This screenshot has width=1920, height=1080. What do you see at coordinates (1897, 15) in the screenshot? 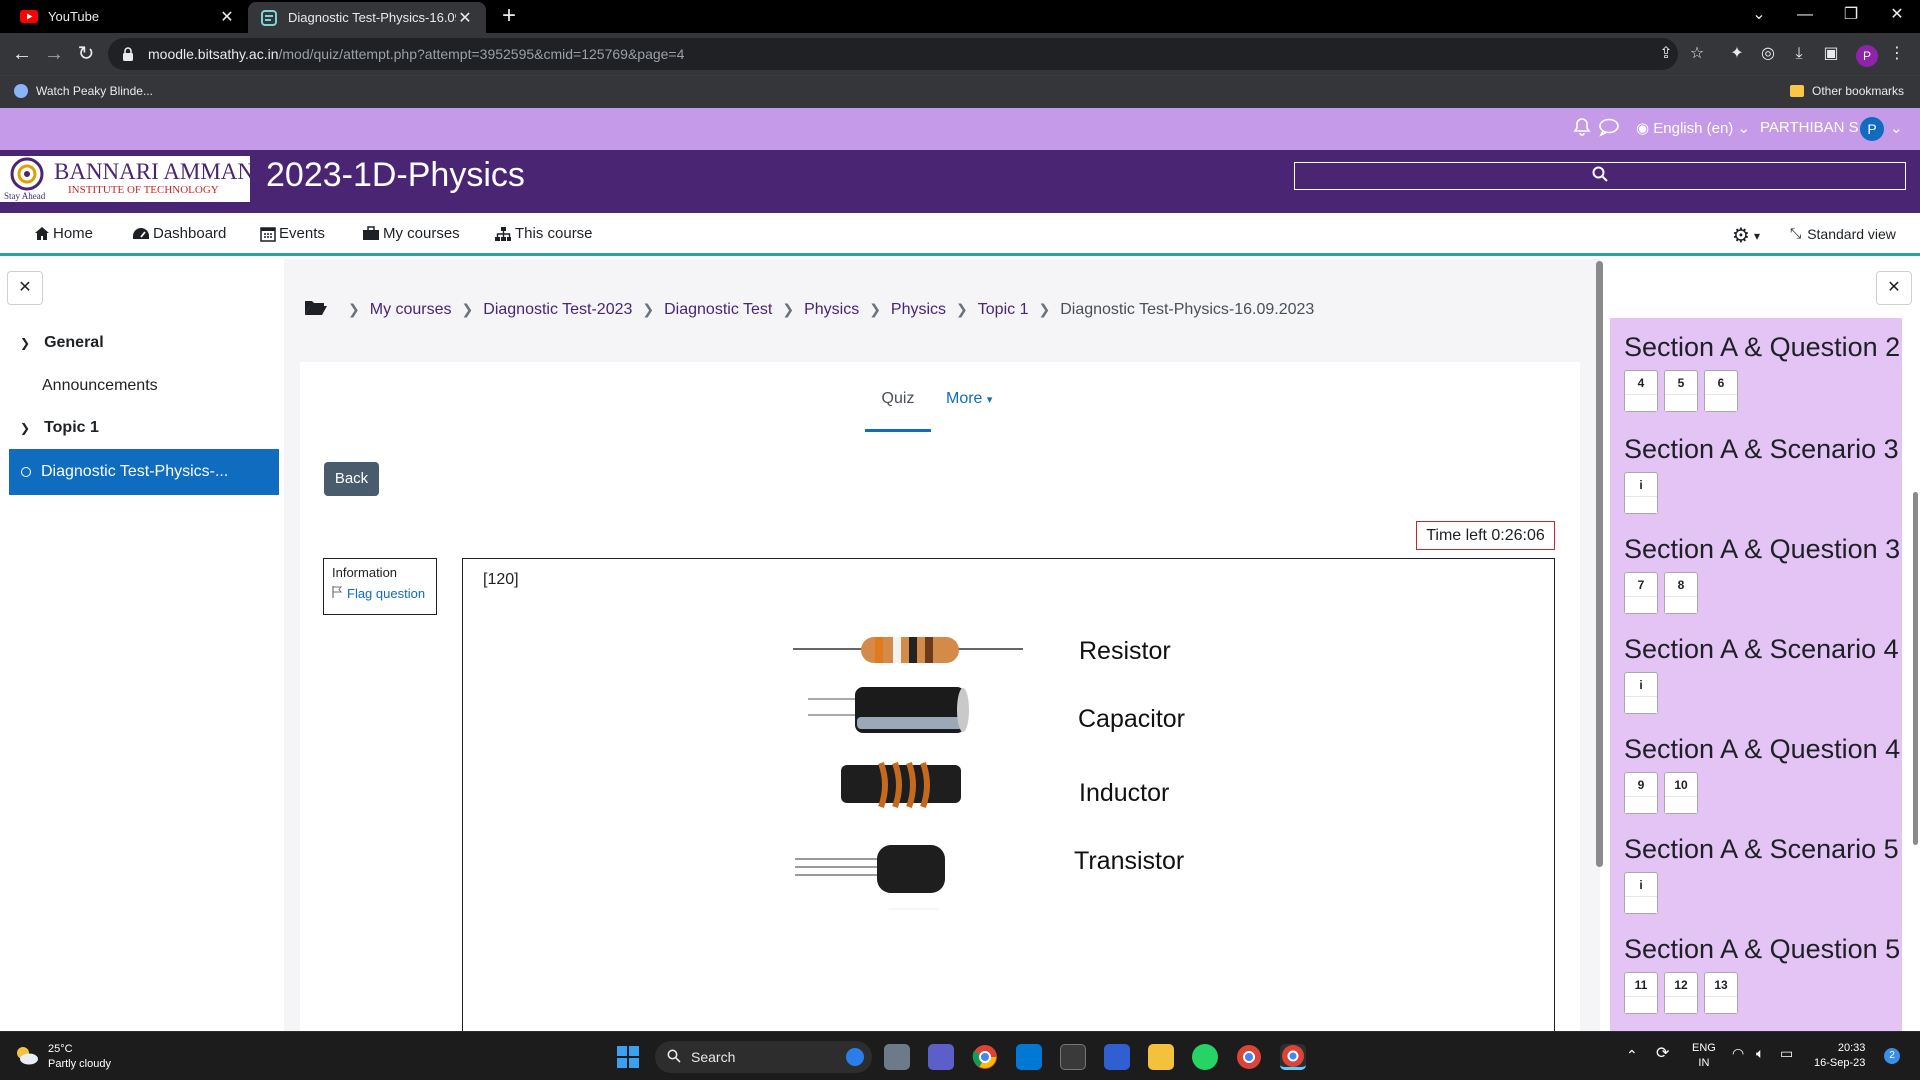
I see `close-window-button: ✕` at bounding box center [1897, 15].